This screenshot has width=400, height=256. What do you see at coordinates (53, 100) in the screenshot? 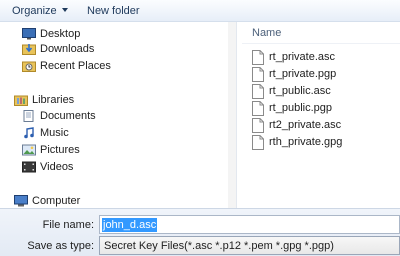
I see `nav-item-label: Libraries` at bounding box center [53, 100].